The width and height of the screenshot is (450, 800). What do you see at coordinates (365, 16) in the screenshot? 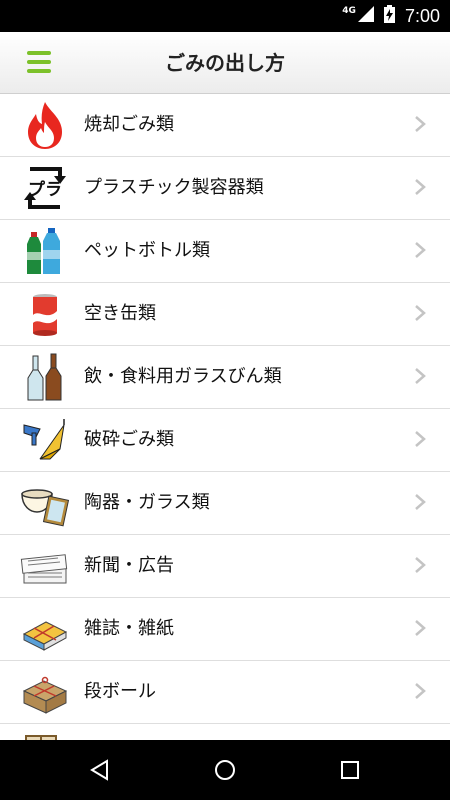
I see `signal-icon` at bounding box center [365, 16].